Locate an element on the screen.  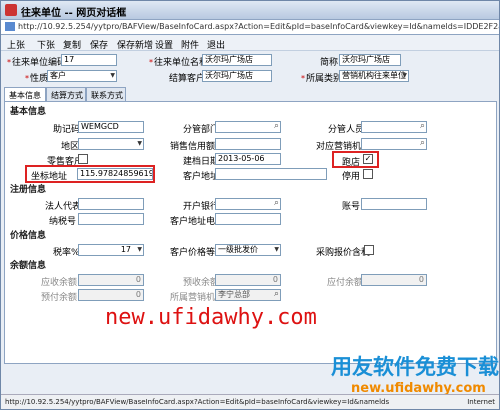
short-field: 沃尔玛广场店 is located at coordinates (370, 60).